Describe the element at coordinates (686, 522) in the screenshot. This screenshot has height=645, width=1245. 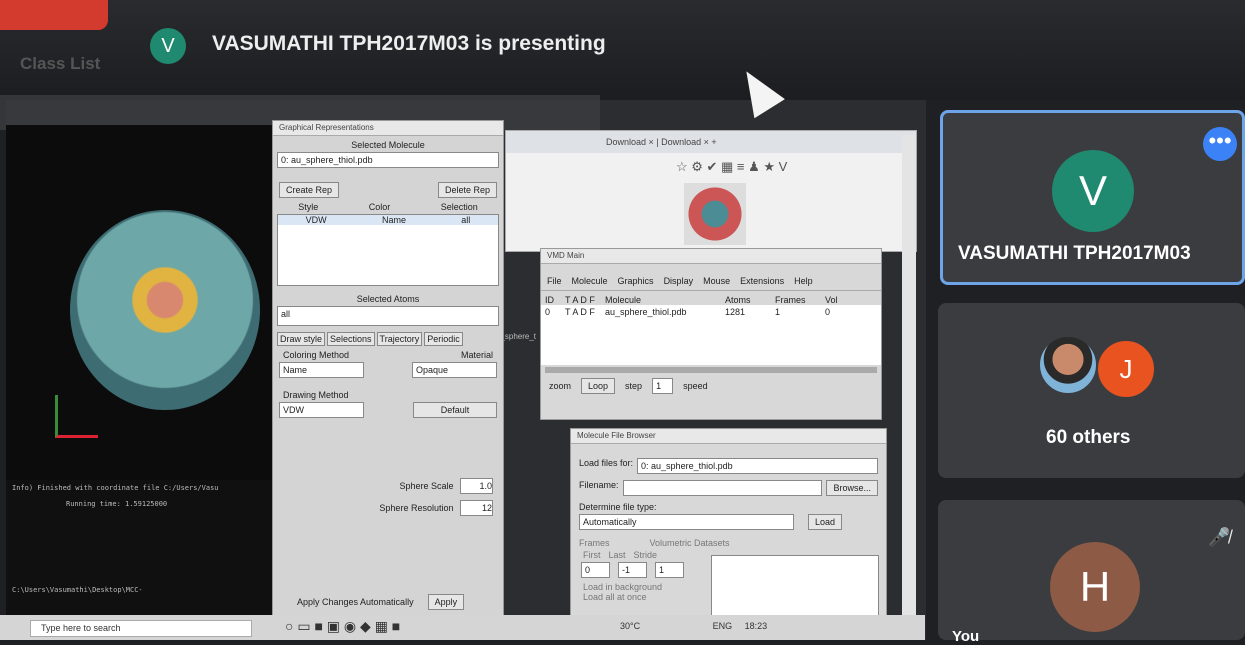
I see `filetype-select: Automatically` at that location.